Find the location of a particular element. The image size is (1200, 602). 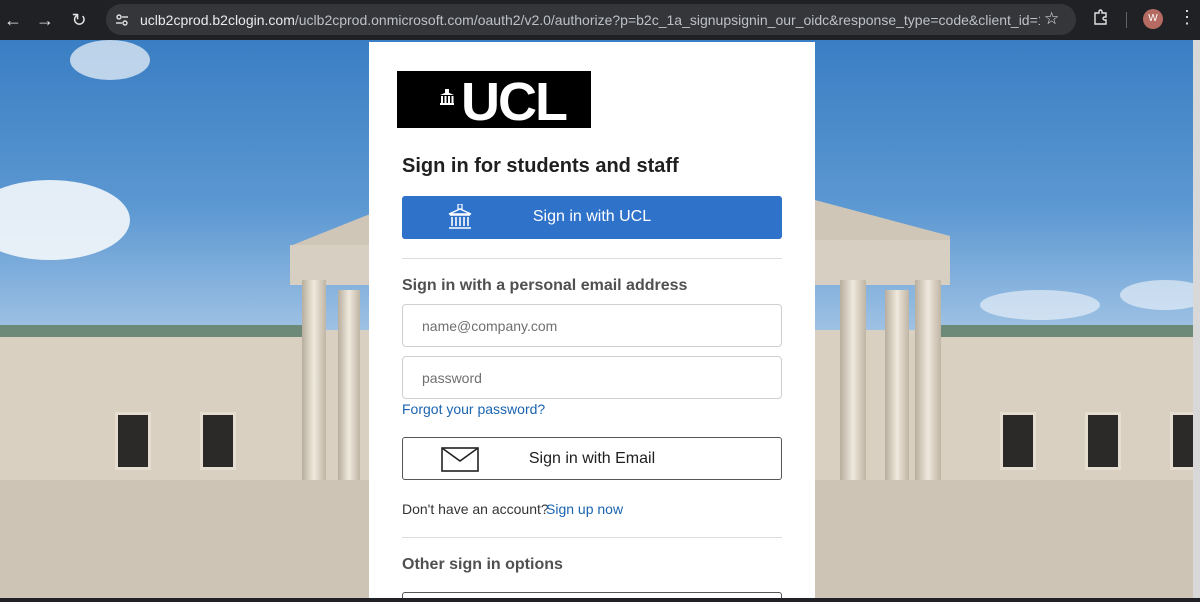

sign-in-ucl-label: Sign in with UCL is located at coordinates (592, 216).